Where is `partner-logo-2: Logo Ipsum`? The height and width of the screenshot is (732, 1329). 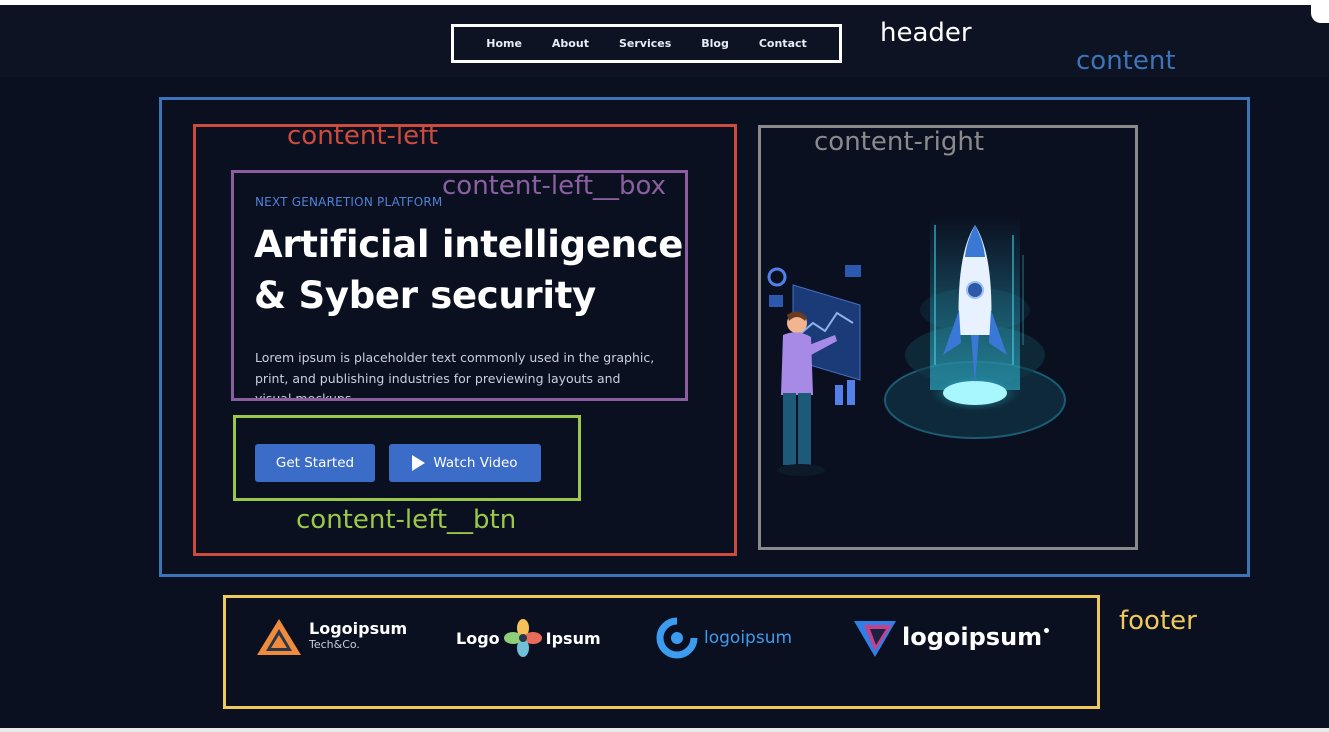 partner-logo-2: Logo Ipsum is located at coordinates (528, 638).